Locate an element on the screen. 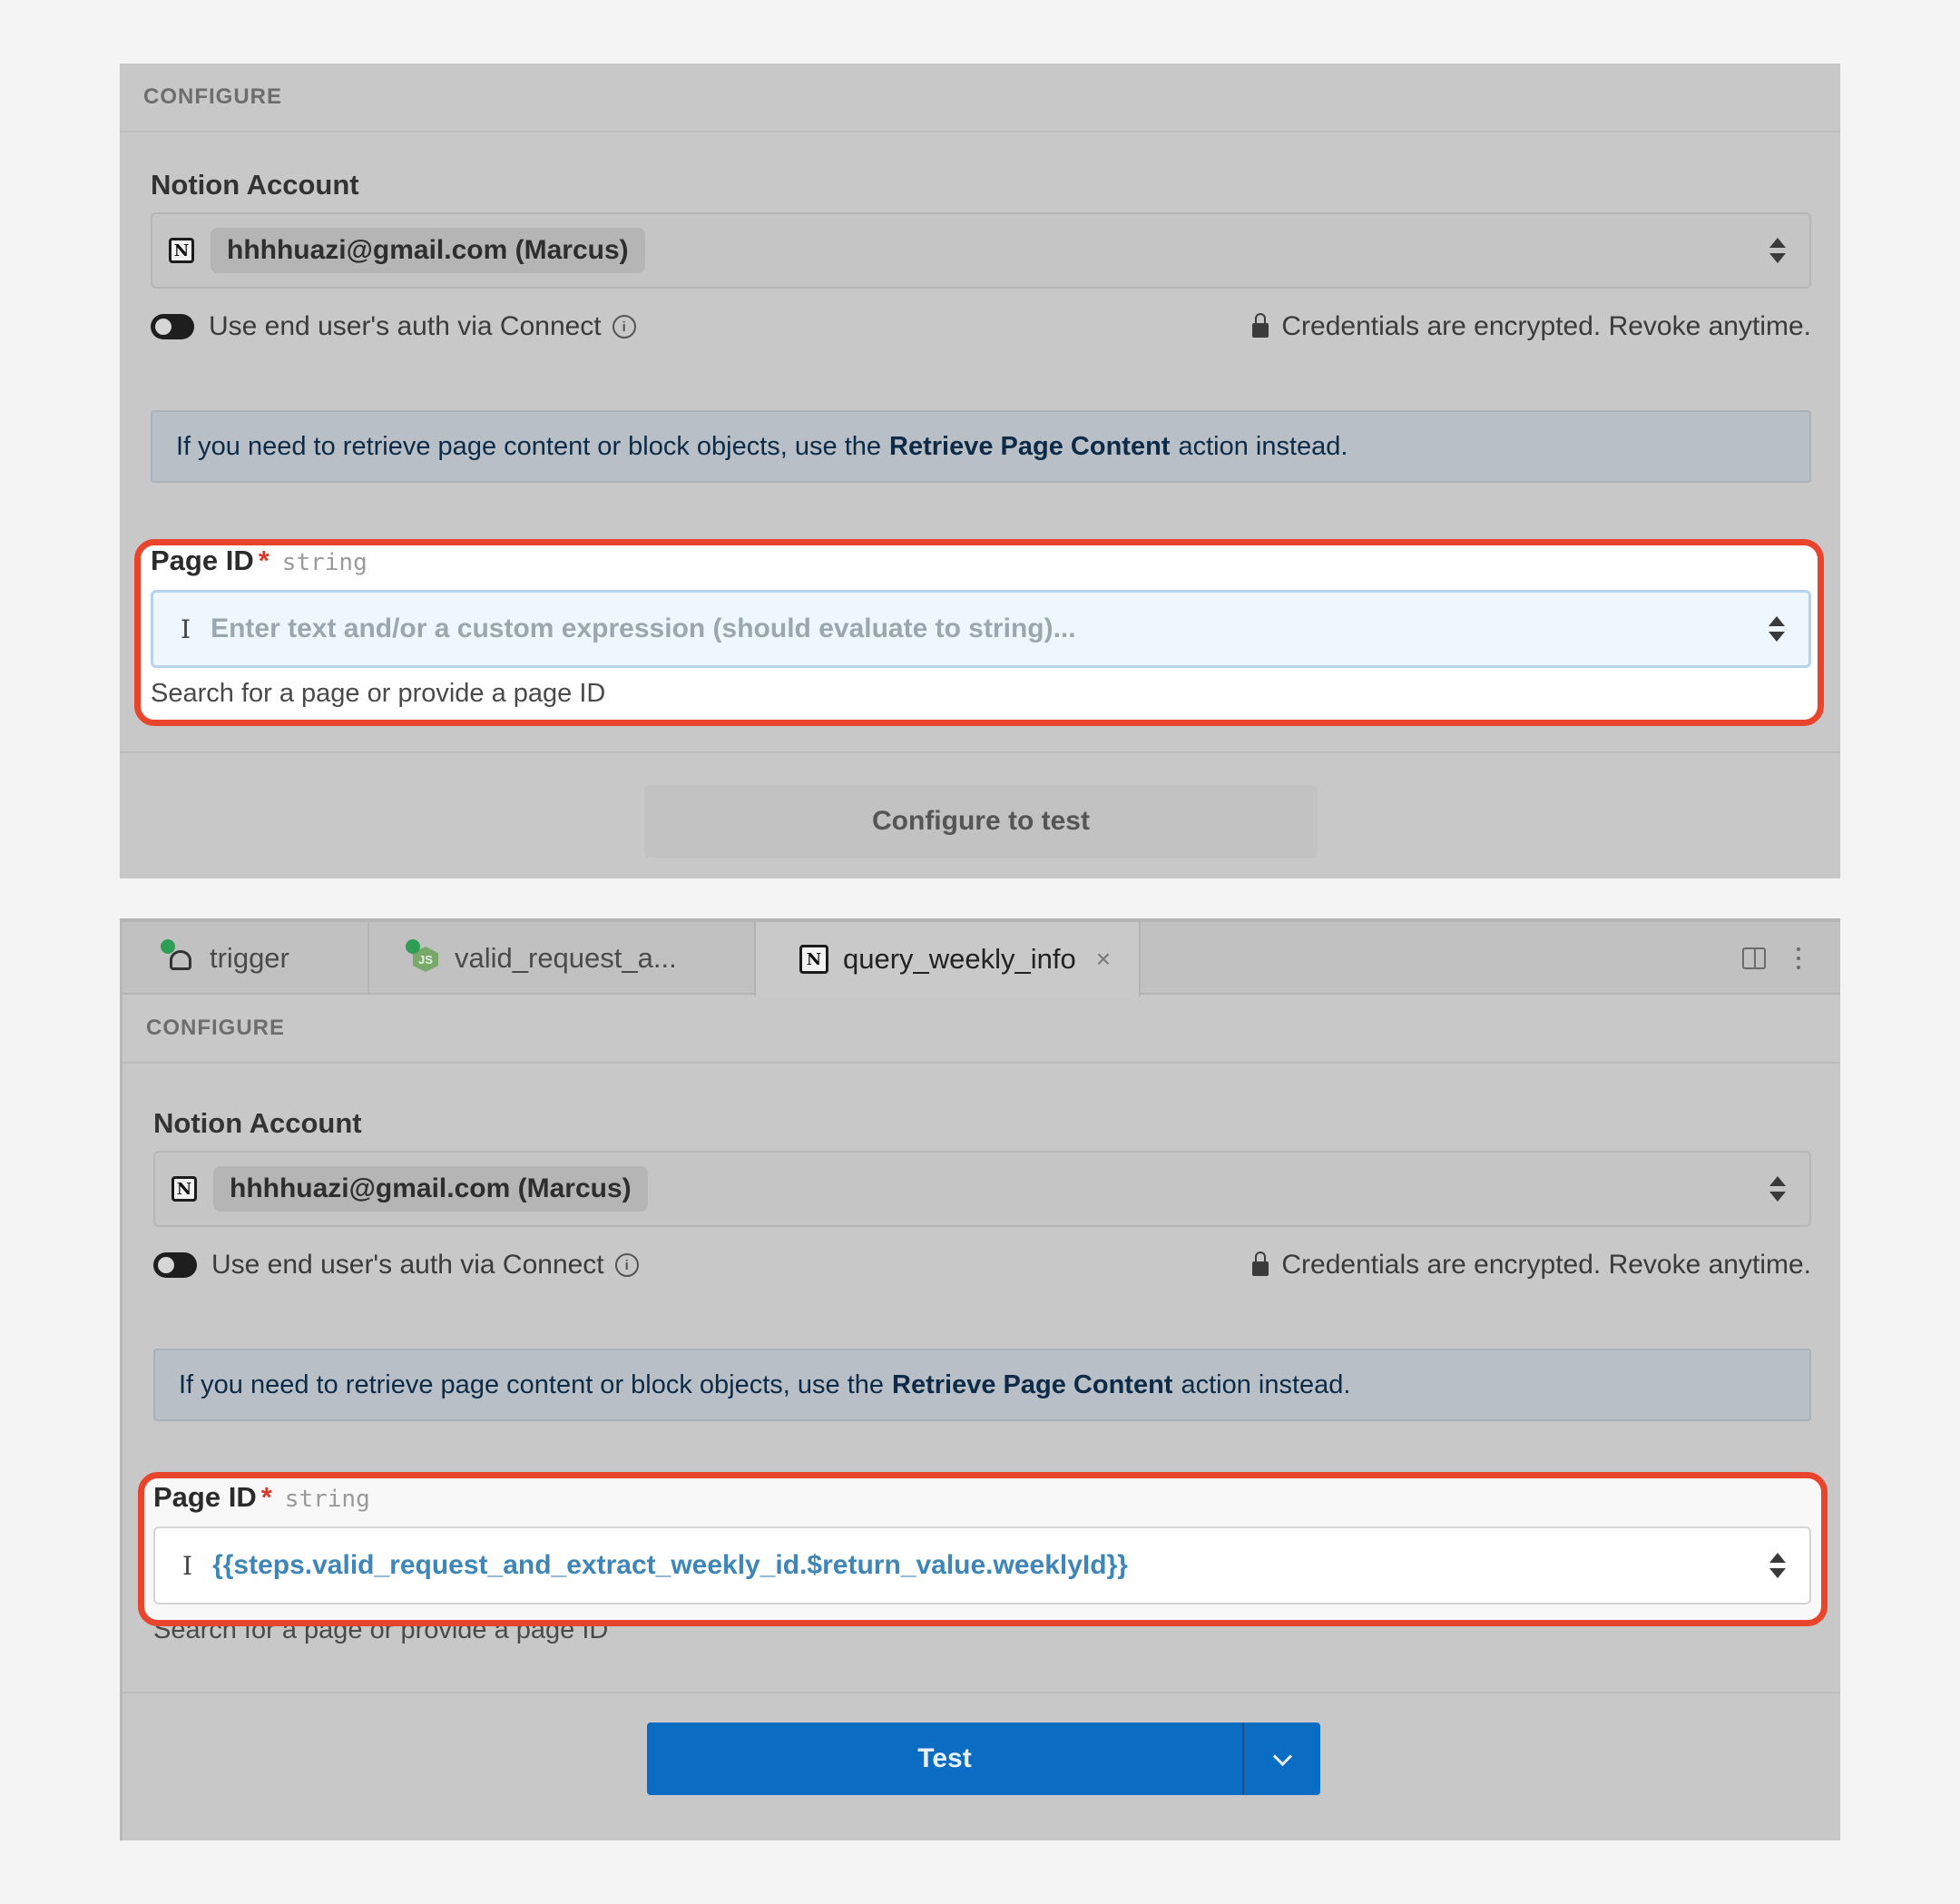  close-icon: × is located at coordinates (1103, 960).